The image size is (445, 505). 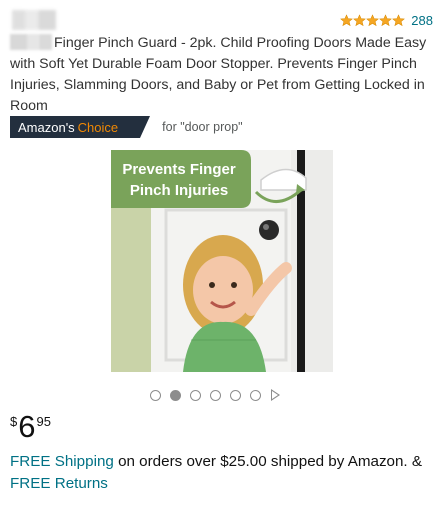 What do you see at coordinates (62, 461) in the screenshot?
I see `free-shipping-link: FREE Shipping` at bounding box center [62, 461].